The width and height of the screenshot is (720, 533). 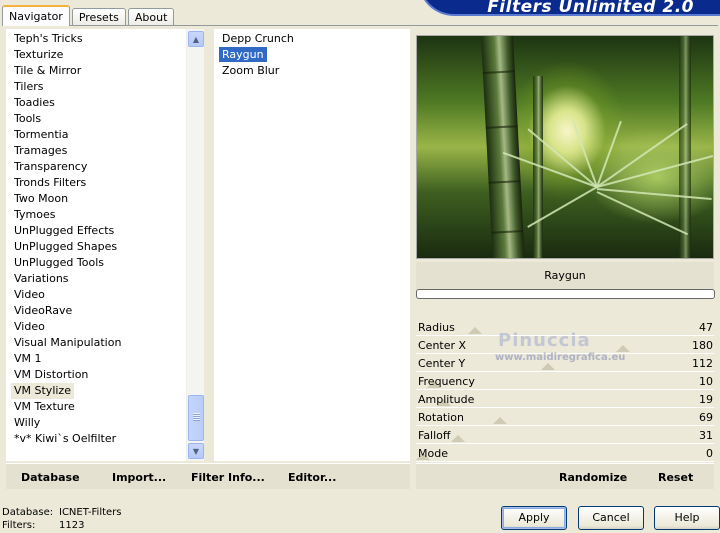 I want to click on watermark-name: Pinuccia, so click(x=544, y=340).